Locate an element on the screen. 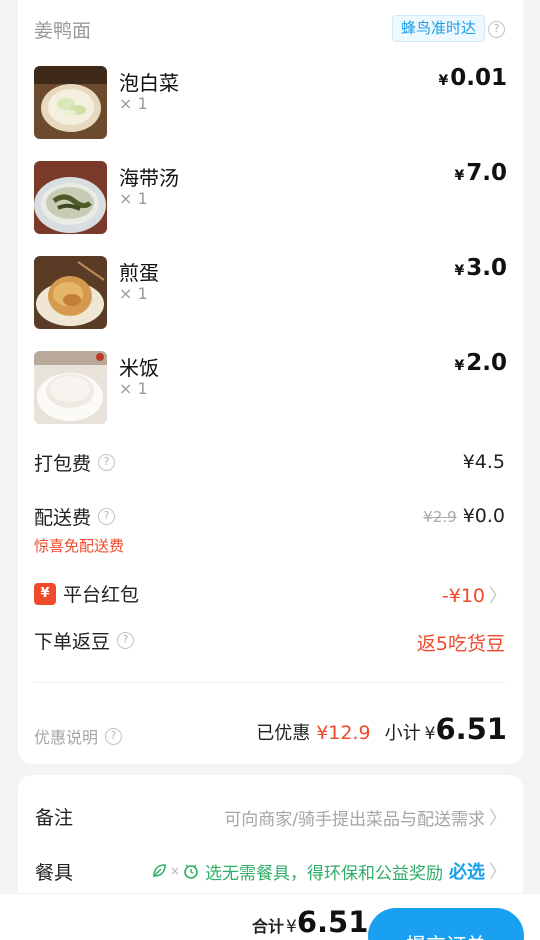 Image resolution: width=540 pixels, height=940 pixels. item-price: ¥3.0 is located at coordinates (481, 268).